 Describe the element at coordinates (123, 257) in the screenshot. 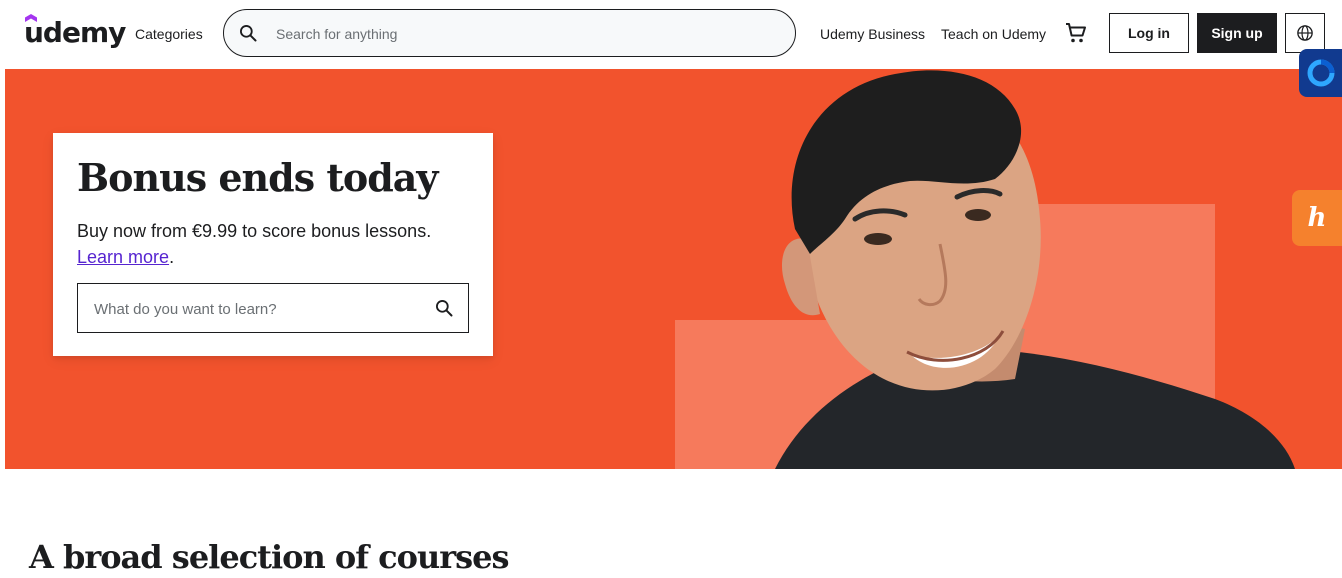

I see `learn-more-link: Learn more` at that location.